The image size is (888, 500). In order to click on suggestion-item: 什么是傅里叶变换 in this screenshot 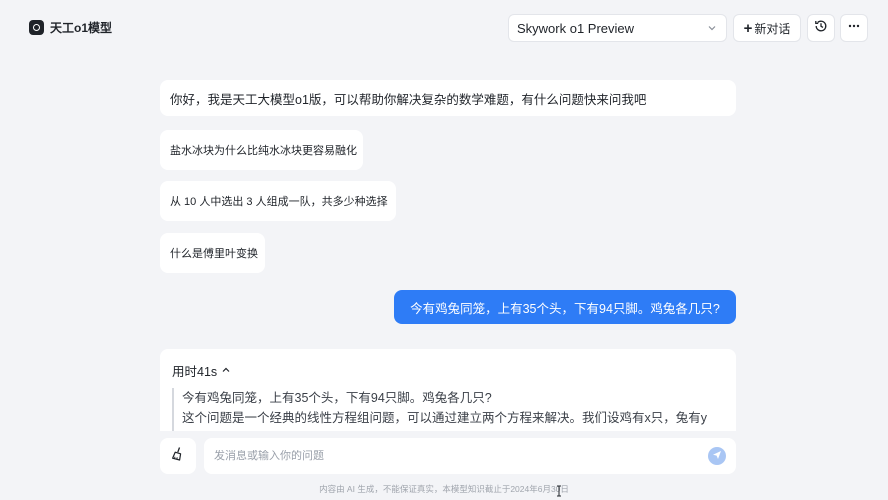, I will do `click(212, 253)`.